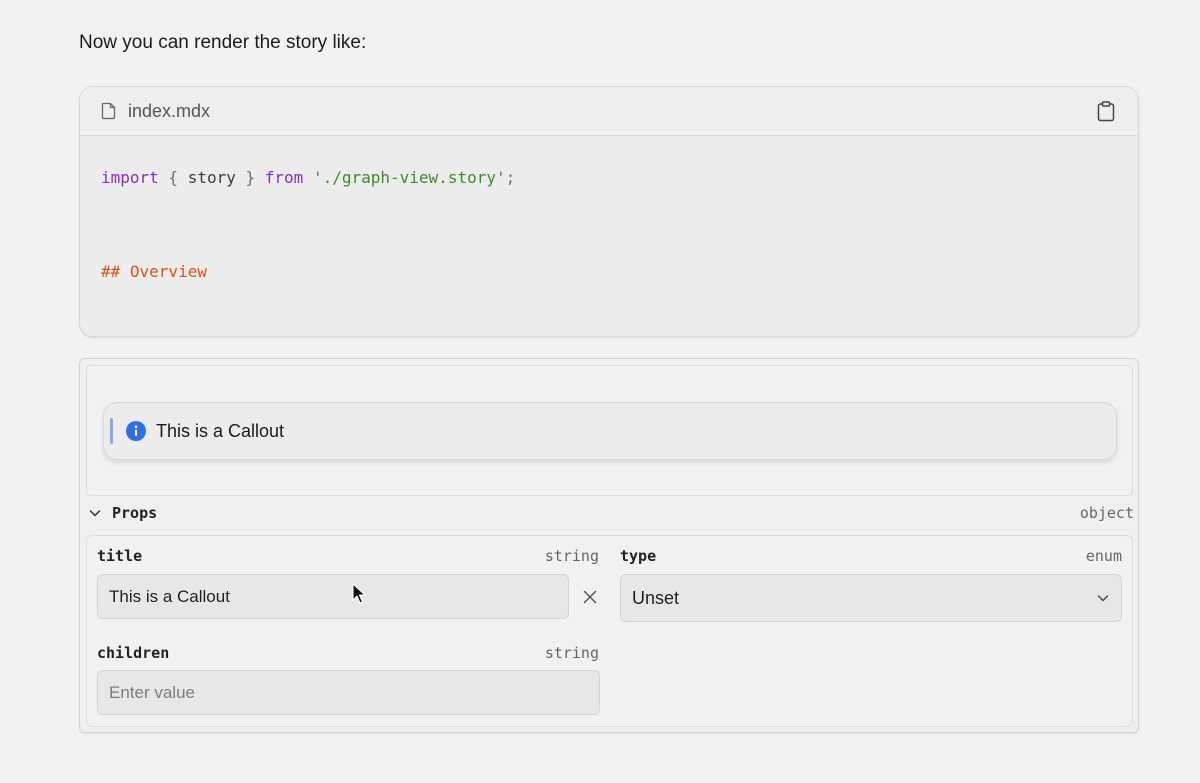  Describe the element at coordinates (348, 692) in the screenshot. I see `children-input: Enter value` at that location.